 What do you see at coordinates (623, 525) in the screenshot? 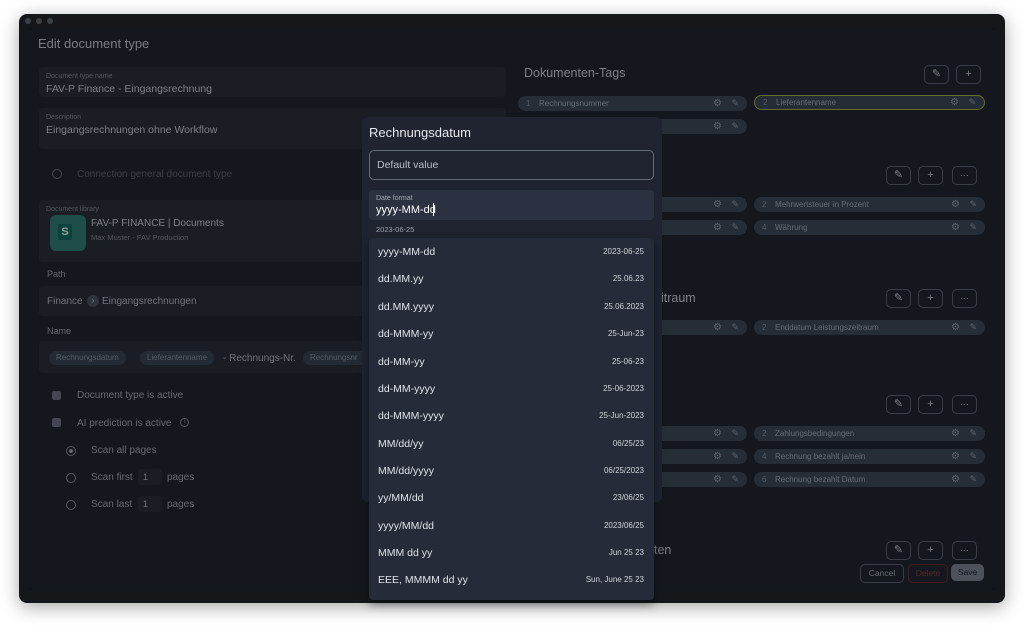
I see `format-option-example: 2023/06/25` at bounding box center [623, 525].